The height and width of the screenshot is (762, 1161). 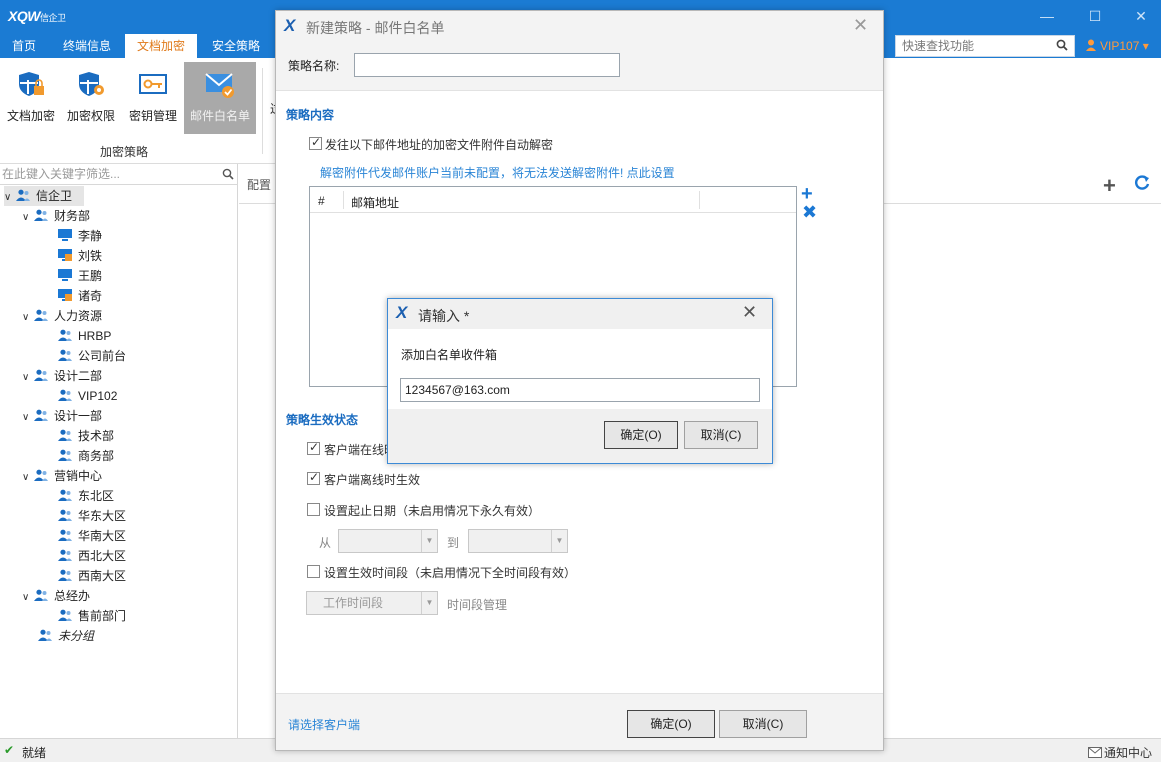 What do you see at coordinates (372, 603) in the screenshot?
I see `time-period-select: 工作时间段 ▼` at bounding box center [372, 603].